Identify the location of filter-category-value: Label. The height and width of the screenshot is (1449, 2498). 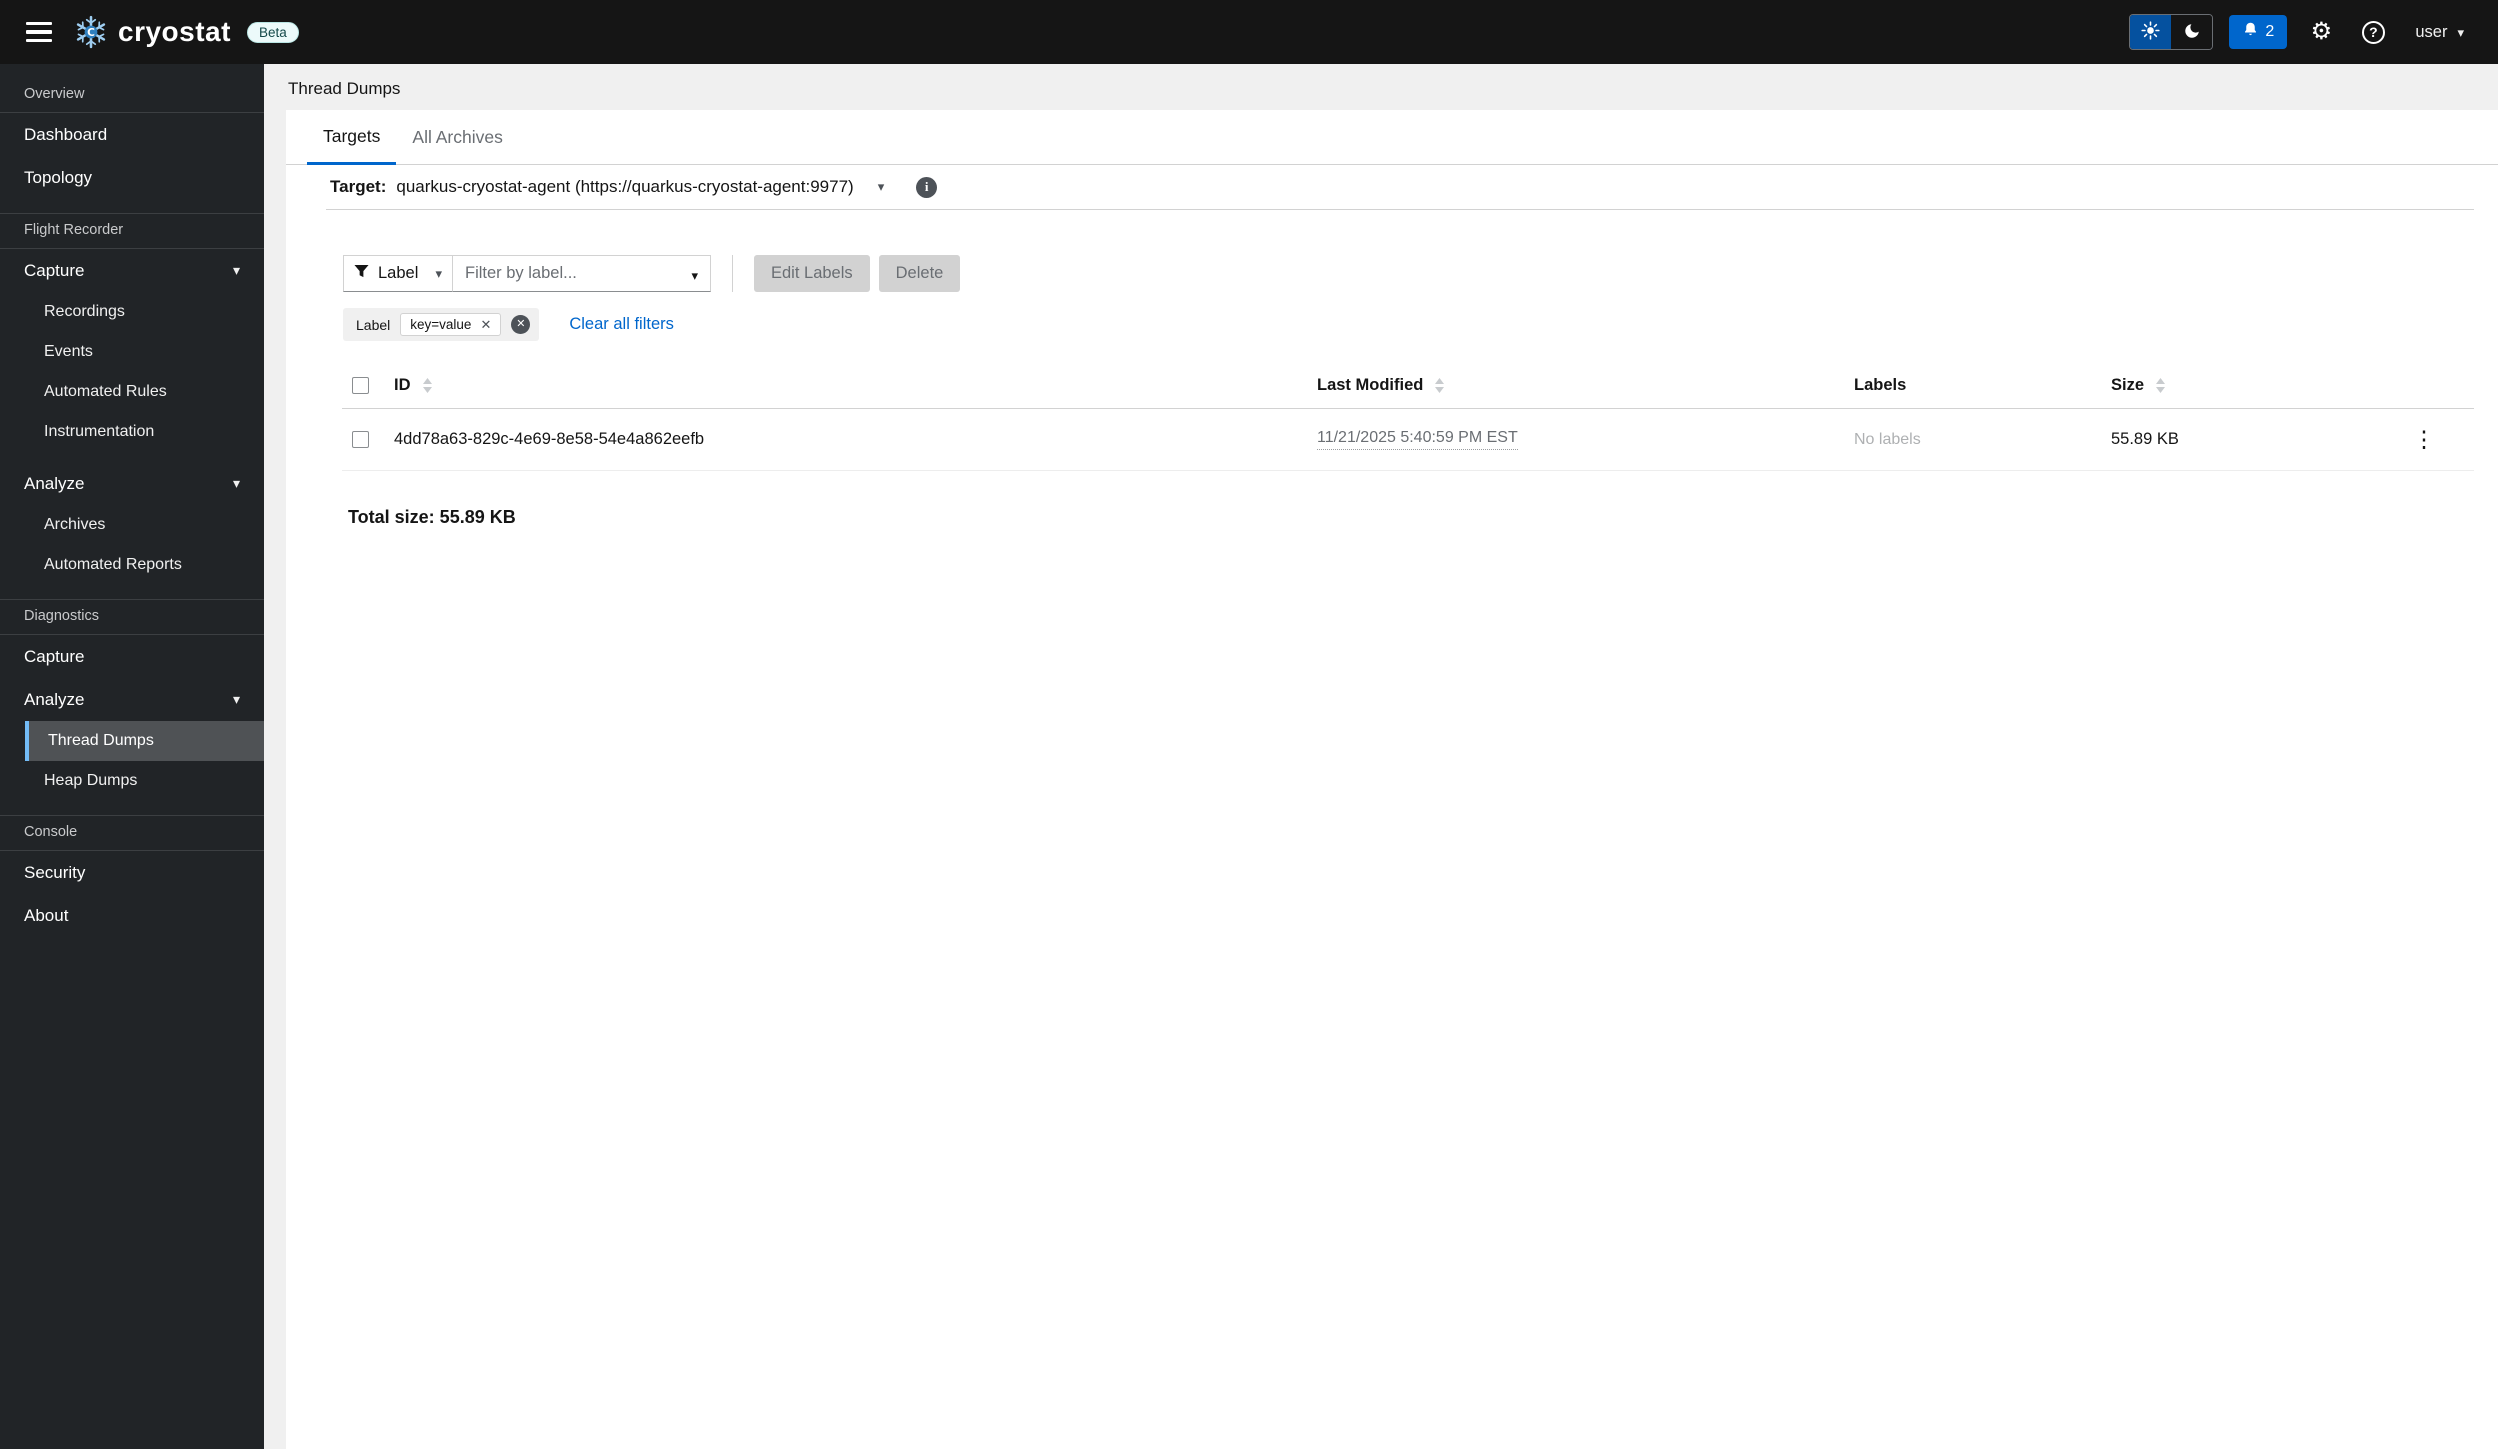
(398, 273).